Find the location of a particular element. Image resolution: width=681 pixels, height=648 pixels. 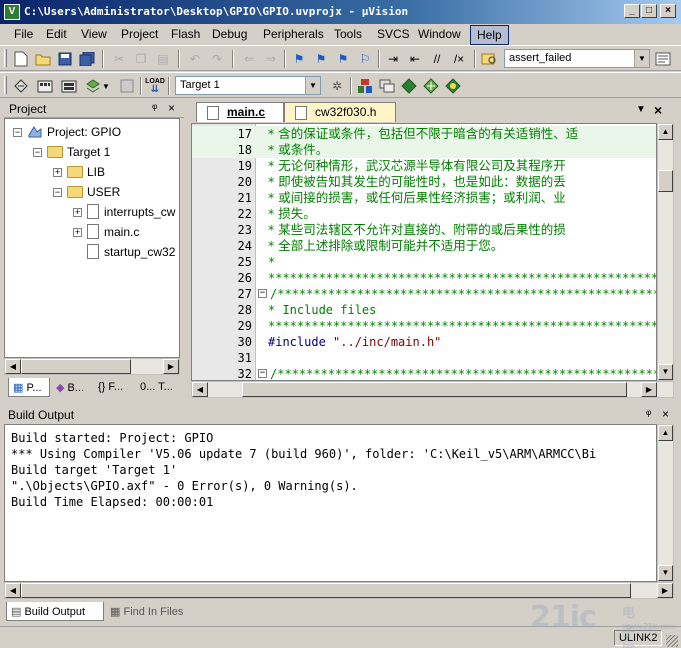

new-file-icon is located at coordinates (21, 59).